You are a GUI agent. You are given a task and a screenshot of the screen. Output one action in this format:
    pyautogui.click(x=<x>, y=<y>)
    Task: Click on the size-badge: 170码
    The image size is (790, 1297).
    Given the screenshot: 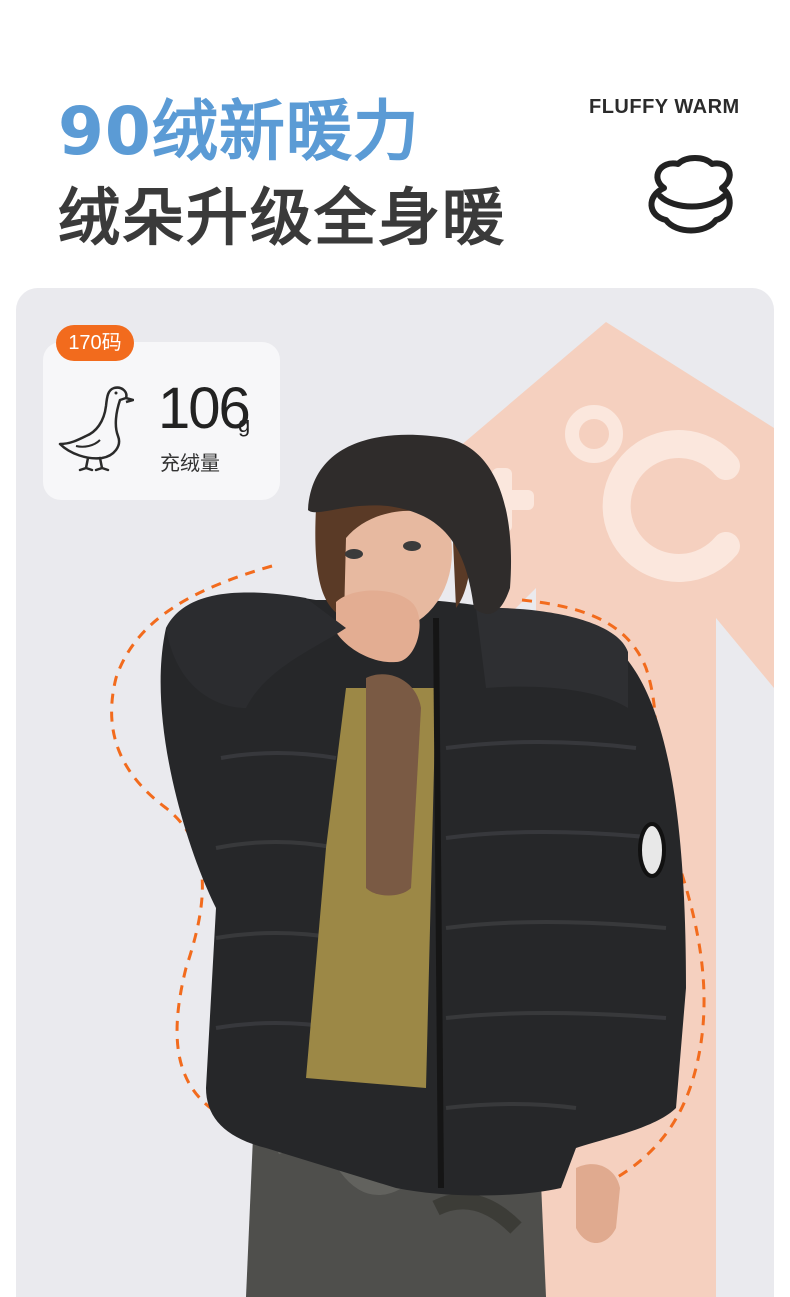 What is the action you would take?
    pyautogui.click(x=95, y=343)
    